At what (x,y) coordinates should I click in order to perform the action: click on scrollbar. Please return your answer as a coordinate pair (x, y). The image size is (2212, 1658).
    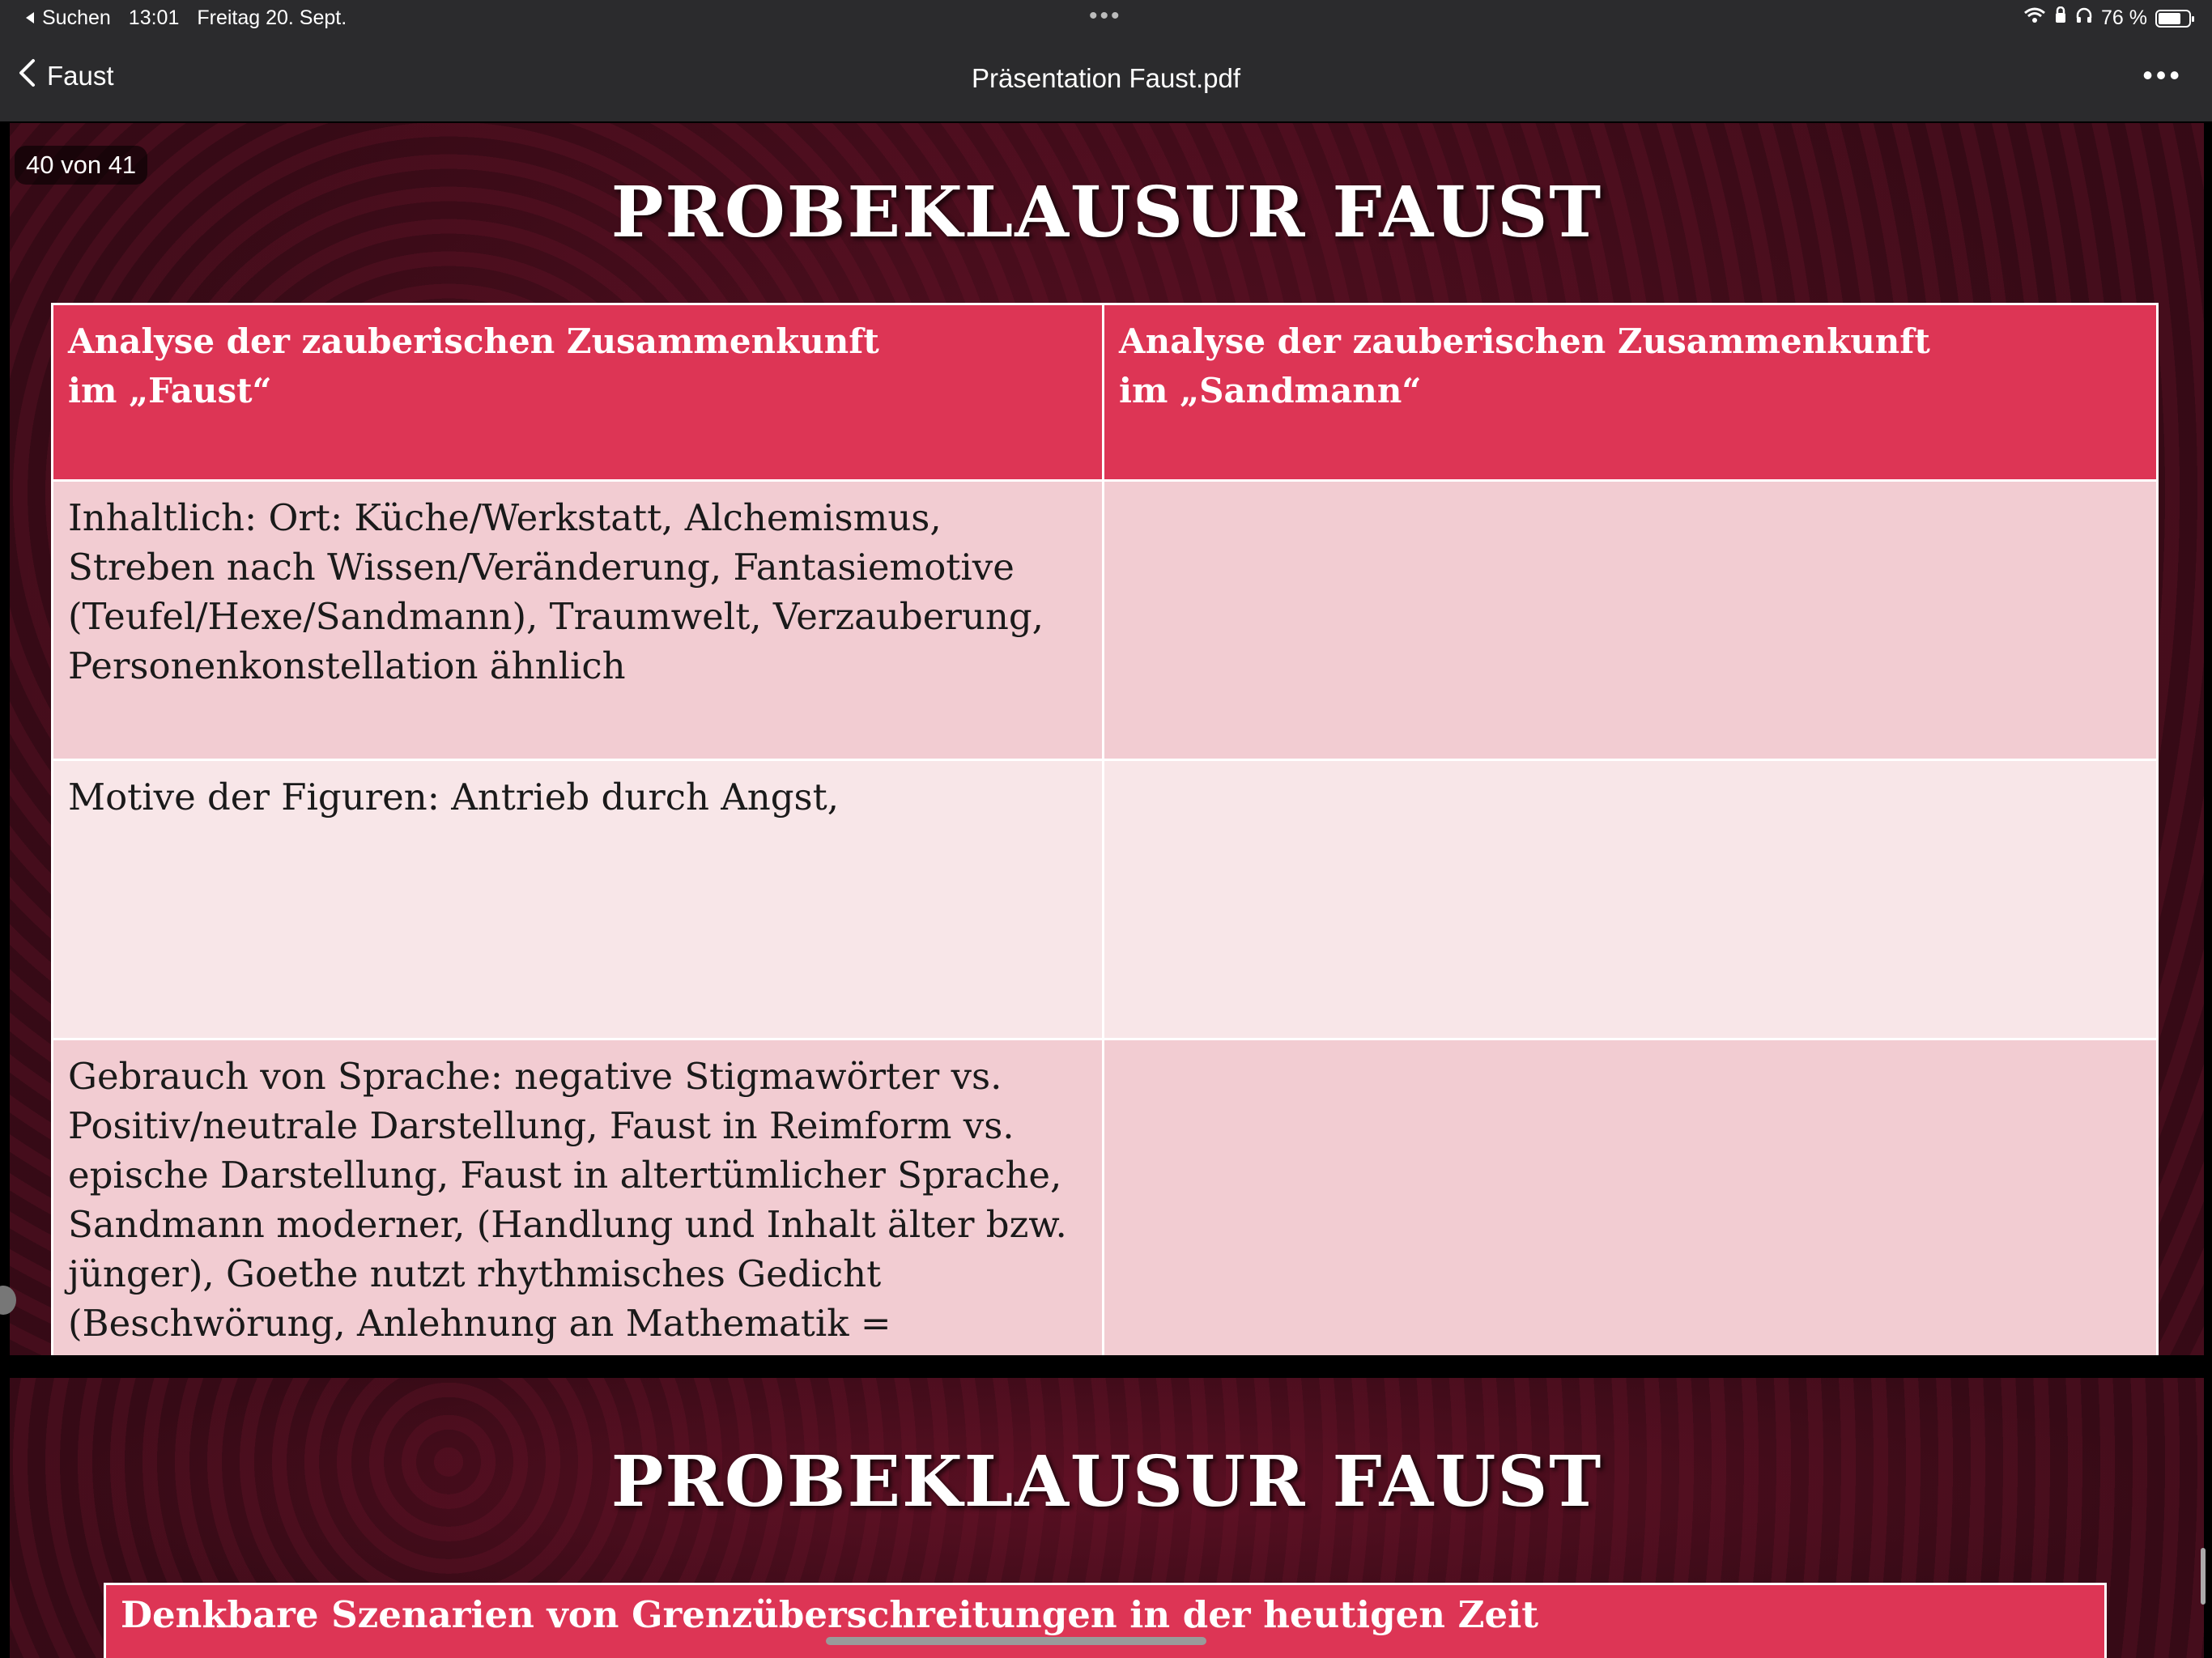
    Looking at the image, I should click on (2203, 1576).